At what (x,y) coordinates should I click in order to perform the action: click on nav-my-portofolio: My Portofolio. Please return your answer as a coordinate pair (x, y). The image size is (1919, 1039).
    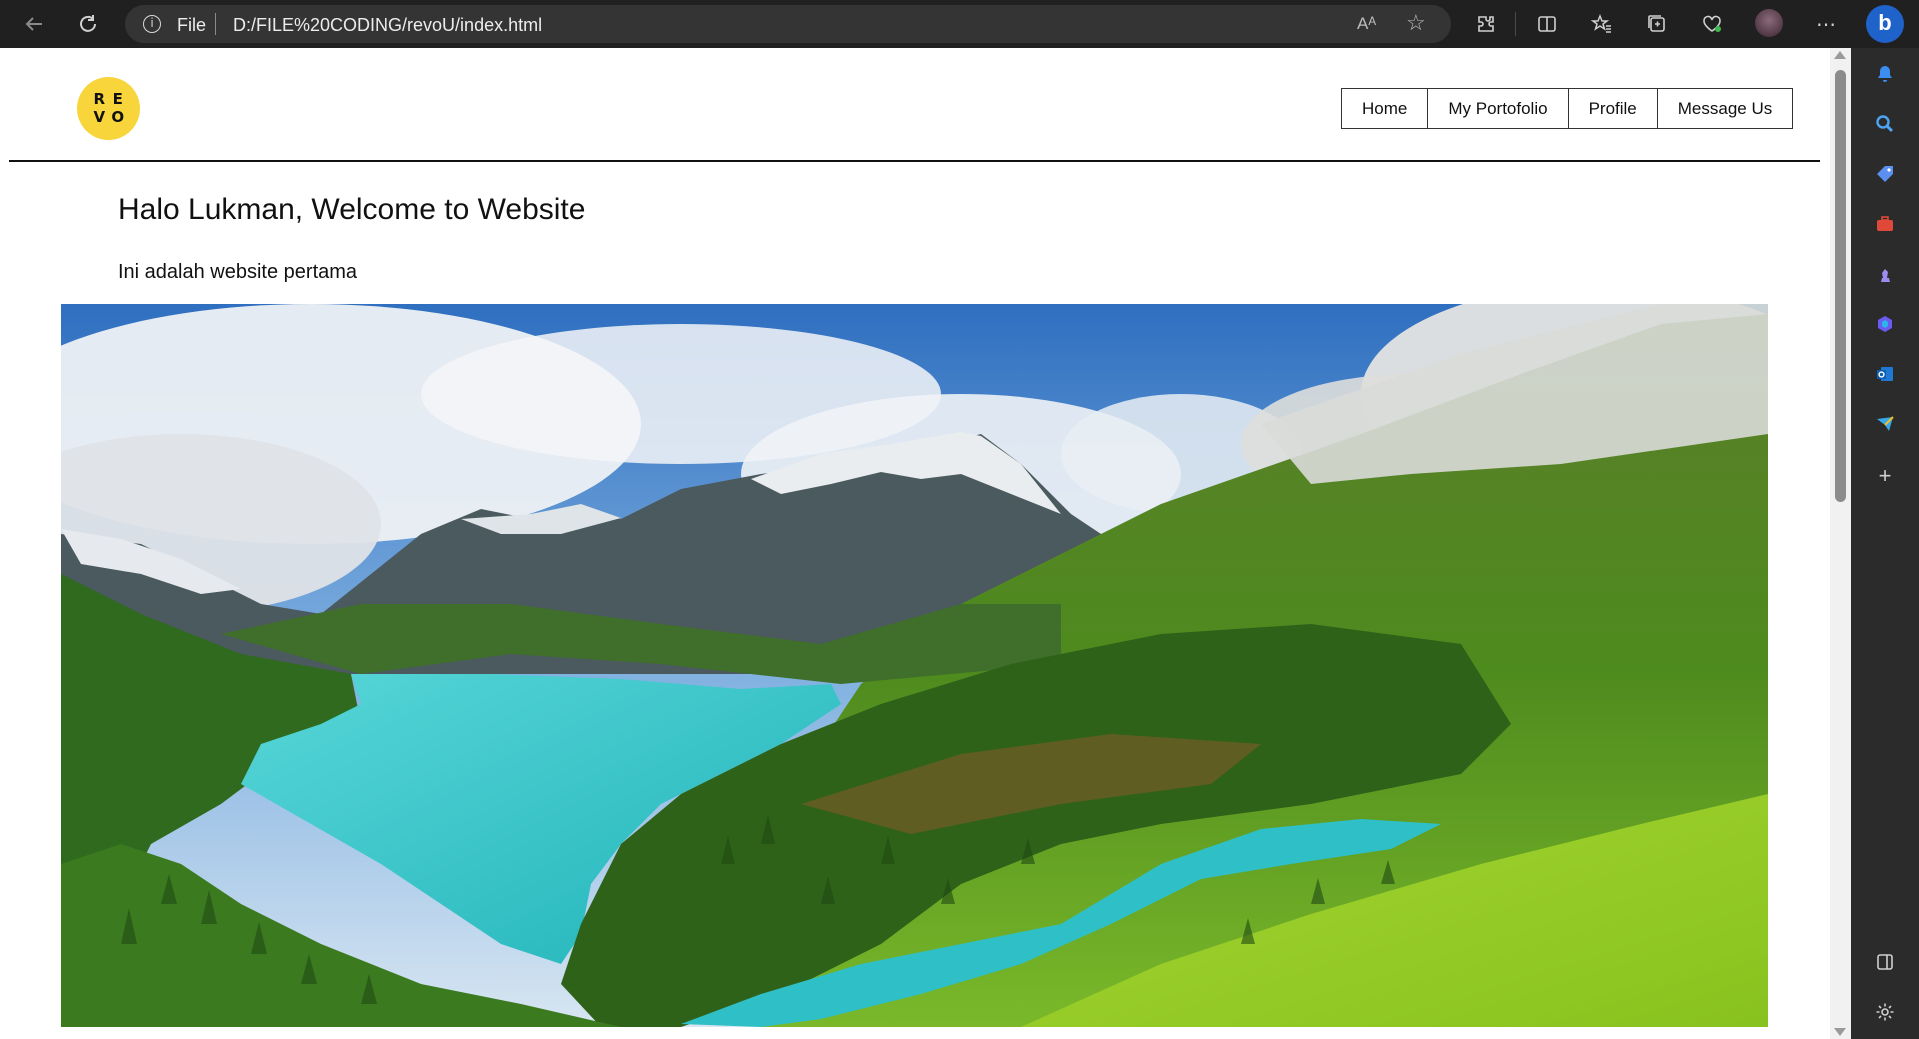
    Looking at the image, I should click on (1498, 108).